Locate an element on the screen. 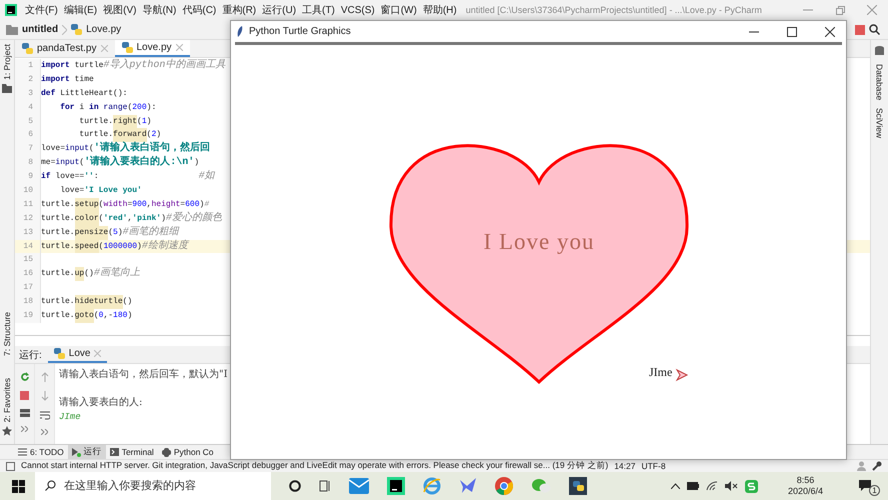 This screenshot has width=888, height=500. line-number: 9 is located at coordinates (28, 177).